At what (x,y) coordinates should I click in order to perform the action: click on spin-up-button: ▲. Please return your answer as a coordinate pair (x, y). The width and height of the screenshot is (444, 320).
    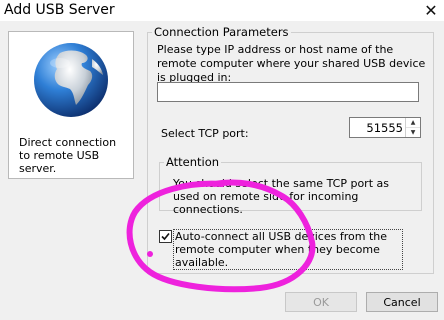
    Looking at the image, I should click on (413, 123).